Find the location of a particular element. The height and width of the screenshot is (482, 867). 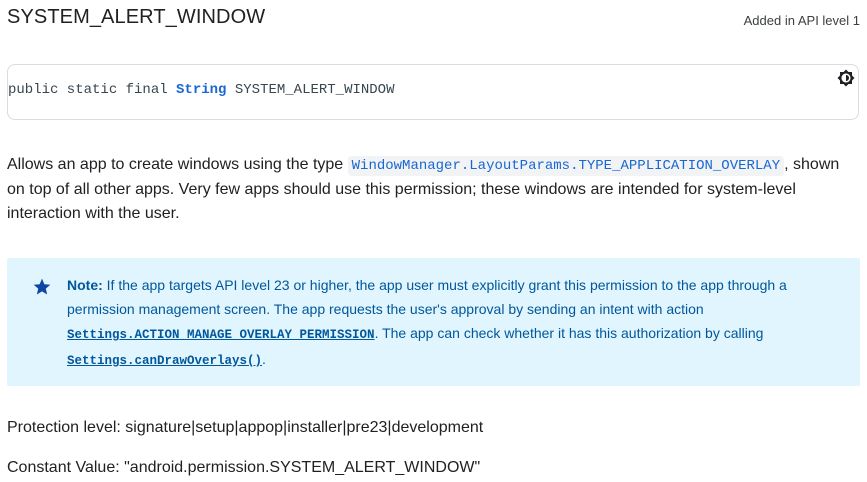

can-draw-overlays-link: Settings.canDrawOverlays() is located at coordinates (164, 361).